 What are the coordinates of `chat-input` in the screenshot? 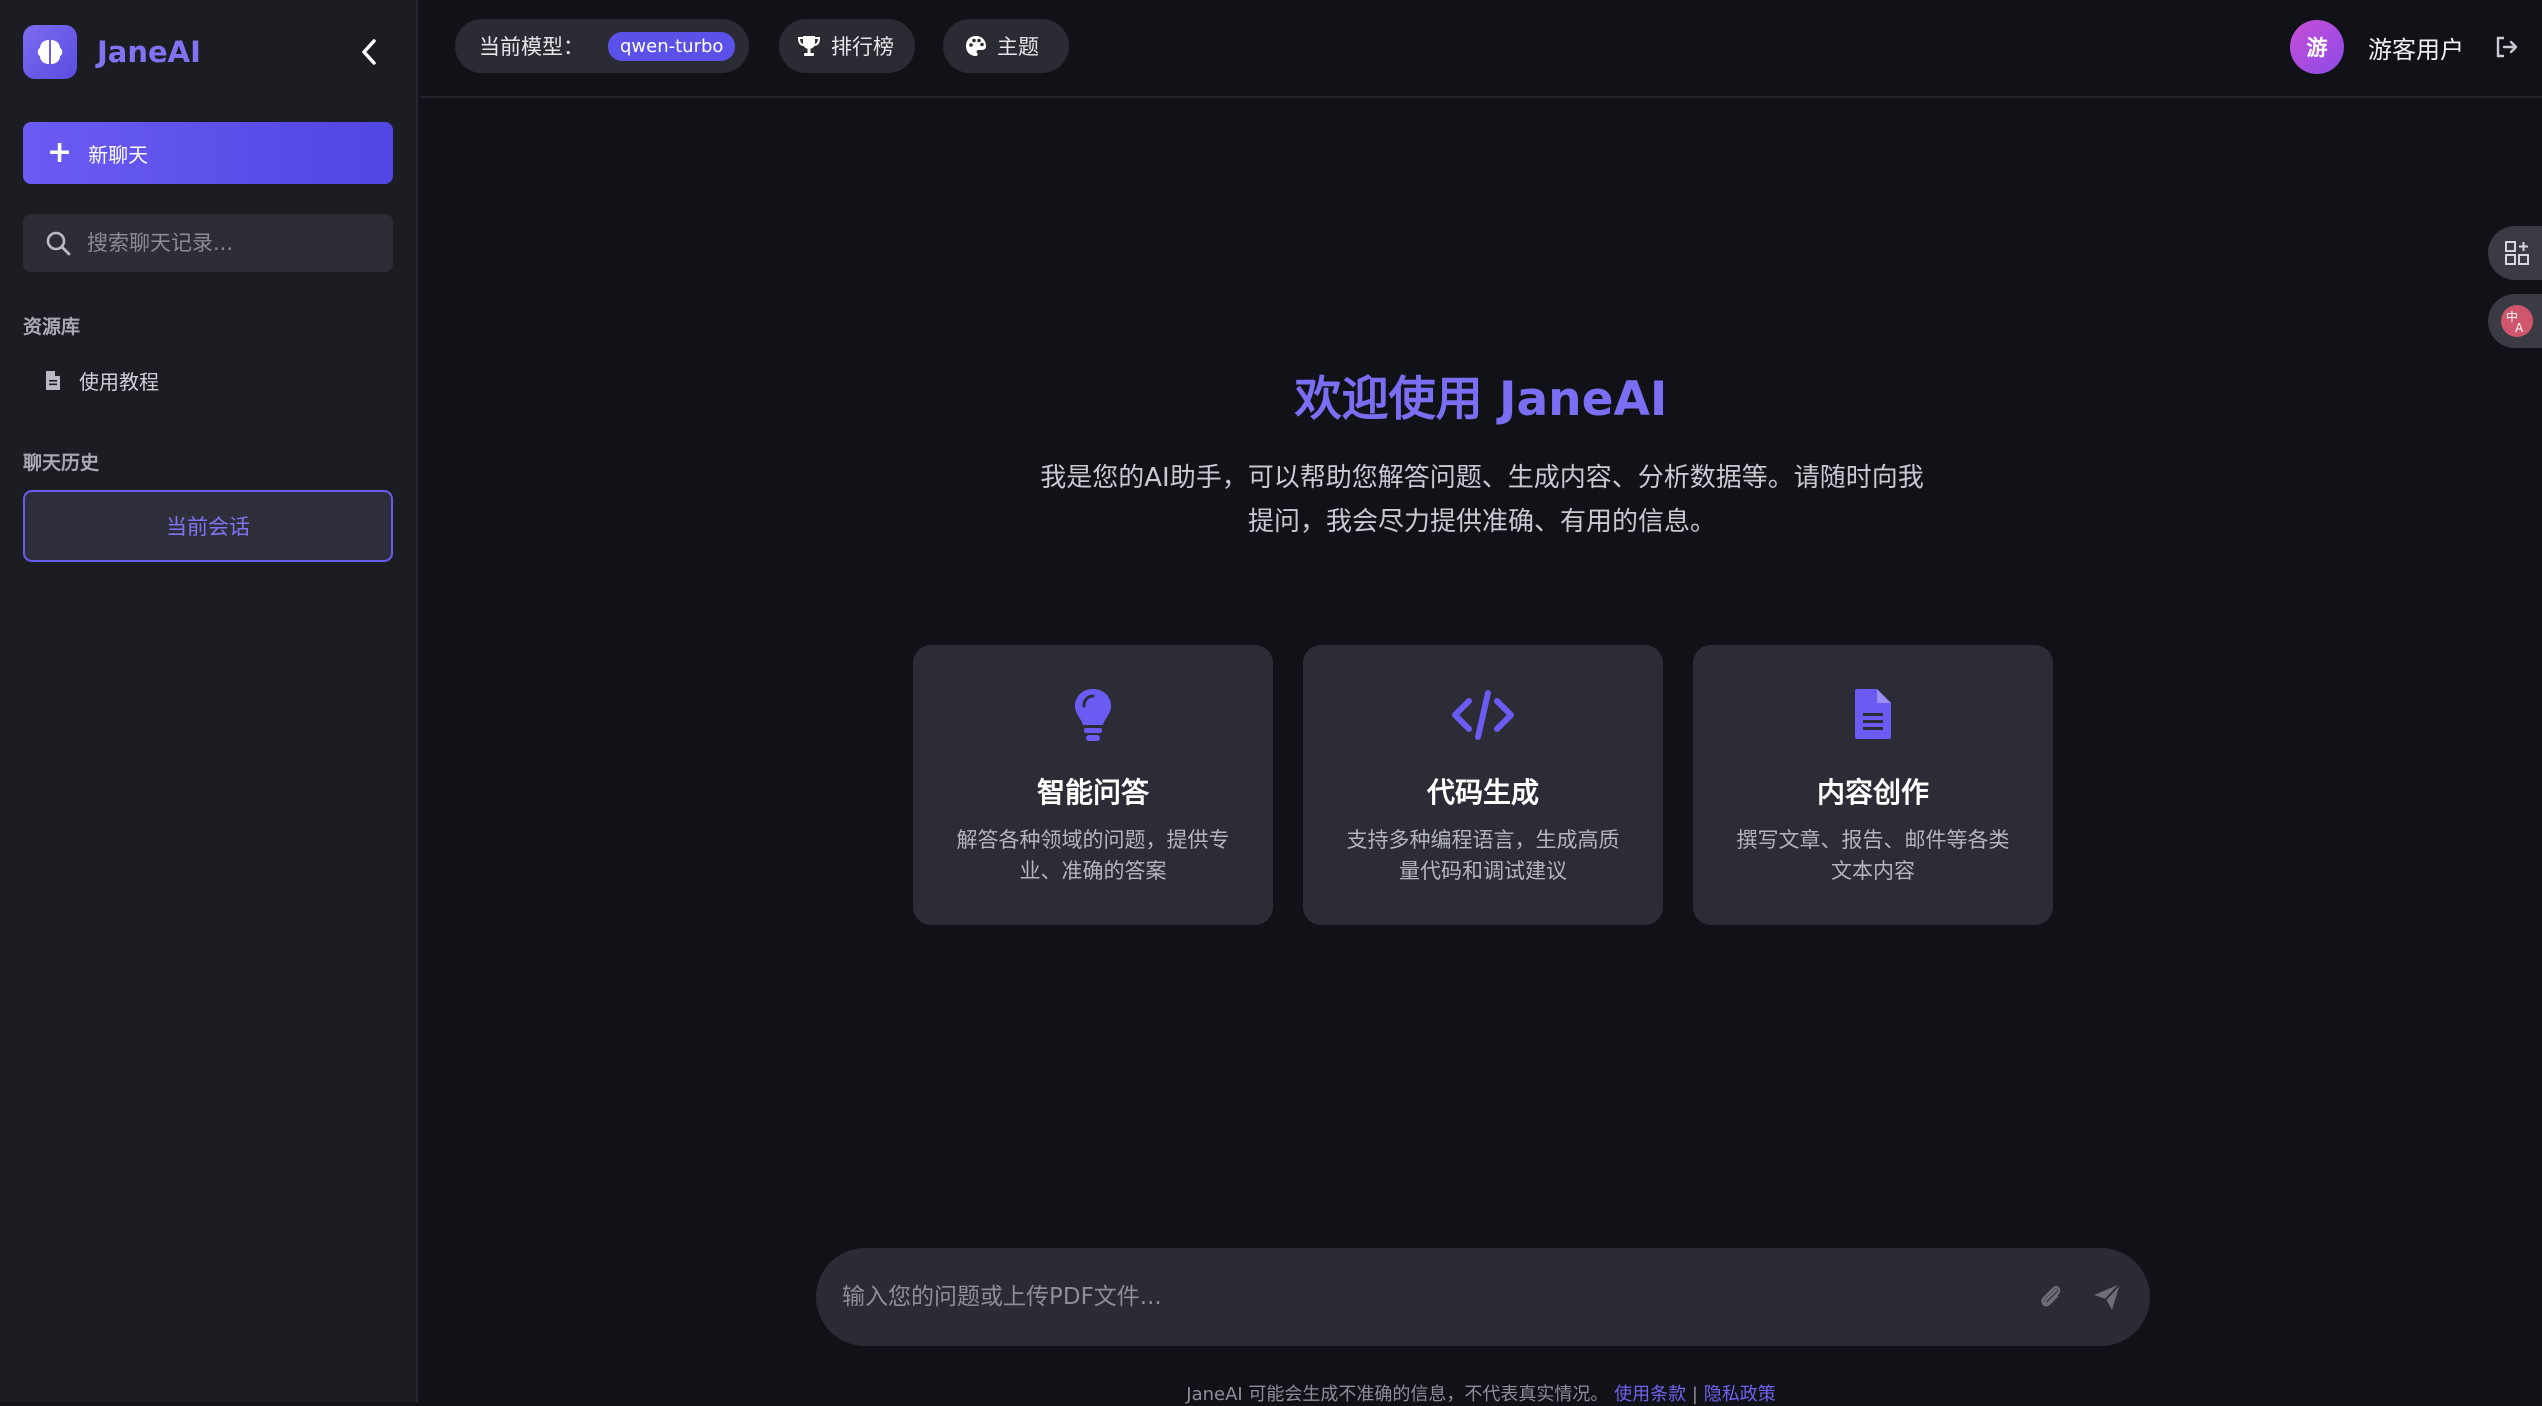 It's located at (1410, 1297).